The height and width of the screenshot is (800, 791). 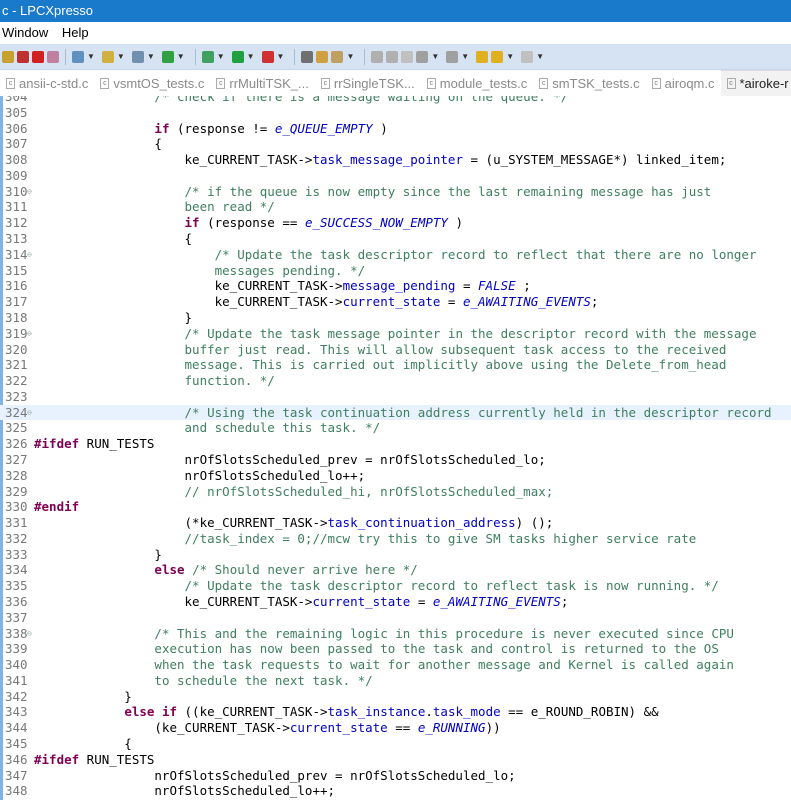 What do you see at coordinates (392, 56) in the screenshot?
I see `page2-icon` at bounding box center [392, 56].